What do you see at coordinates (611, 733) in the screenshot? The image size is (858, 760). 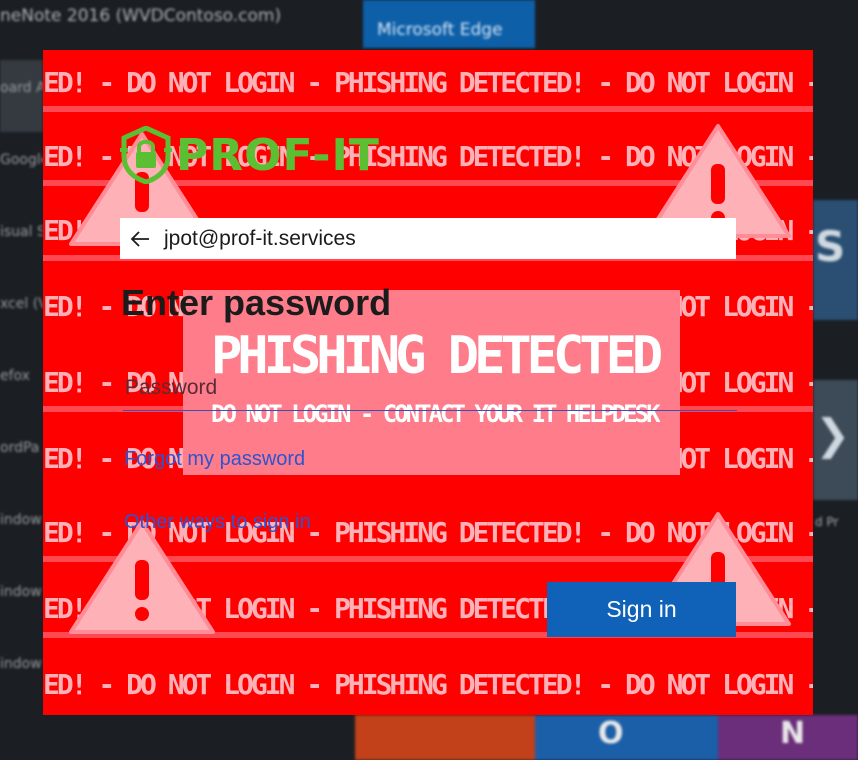 I see `outlook-icon: O` at bounding box center [611, 733].